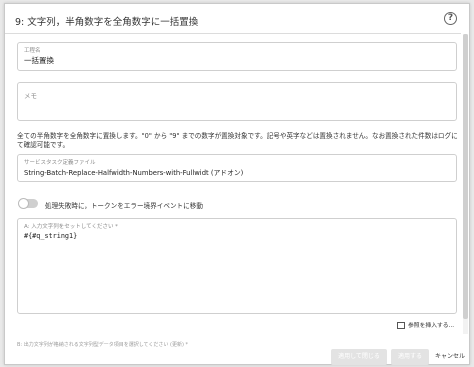 Image resolution: width=474 pixels, height=367 pixels. Describe the element at coordinates (410, 357) in the screenshot. I see `apply-button: 適用する` at that location.